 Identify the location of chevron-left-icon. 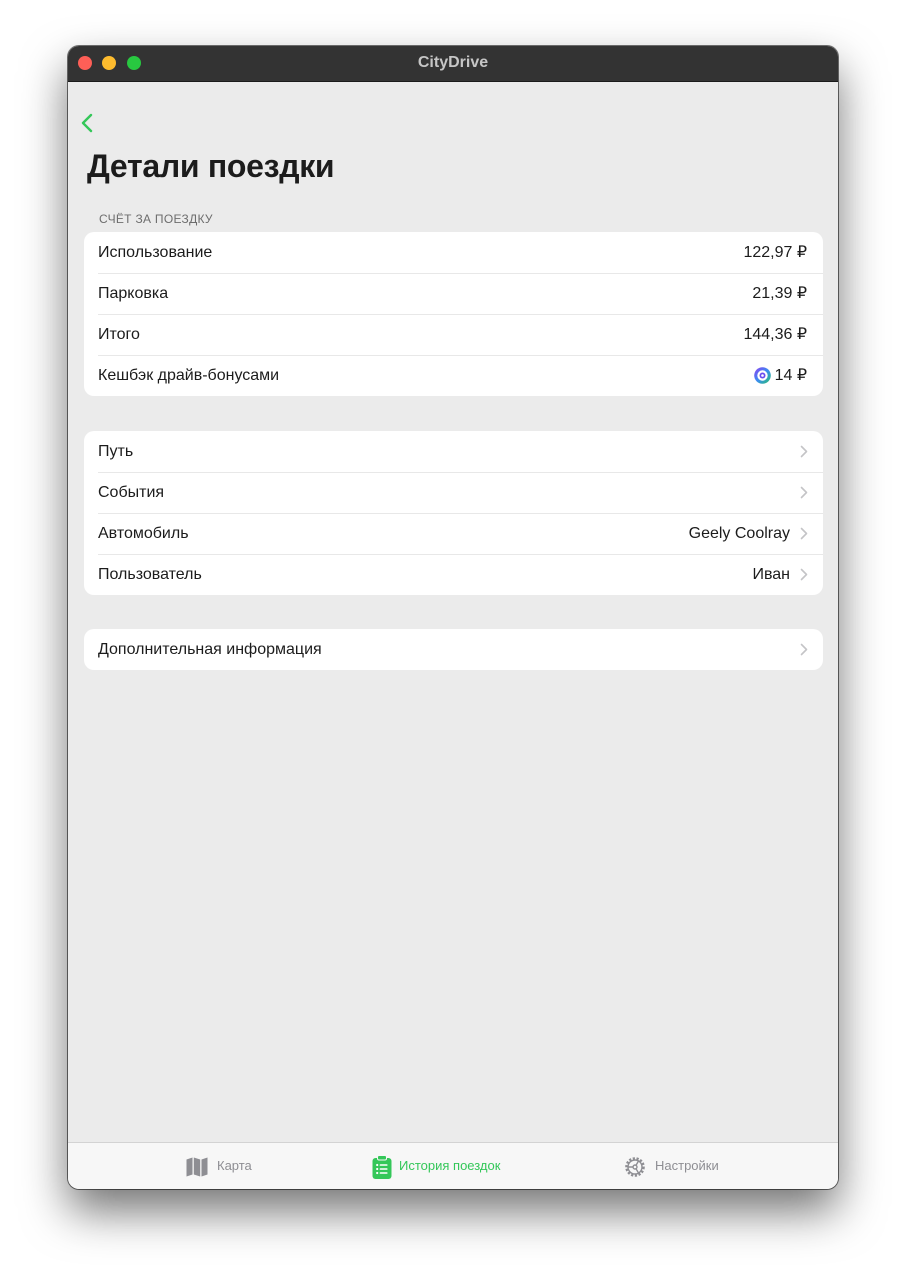
(87, 123).